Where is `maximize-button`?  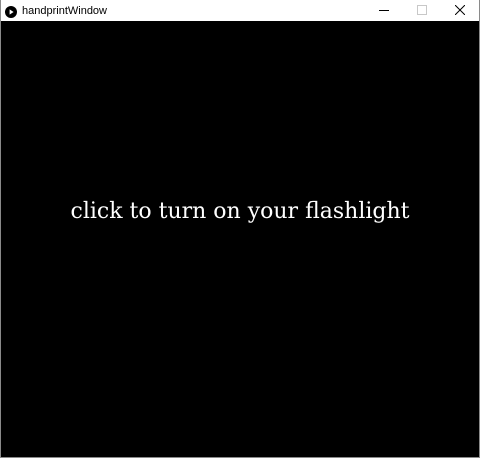
maximize-button is located at coordinates (422, 10).